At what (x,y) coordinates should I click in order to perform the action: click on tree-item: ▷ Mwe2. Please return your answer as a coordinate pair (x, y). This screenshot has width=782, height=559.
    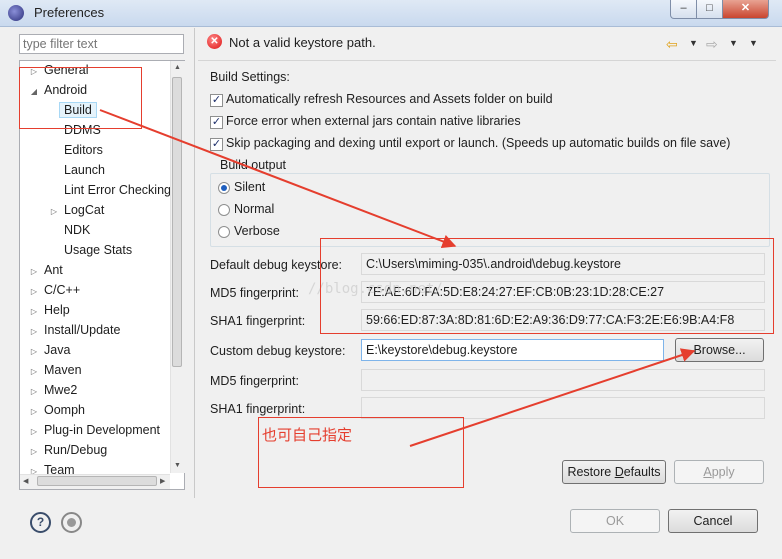
    Looking at the image, I should click on (52, 390).